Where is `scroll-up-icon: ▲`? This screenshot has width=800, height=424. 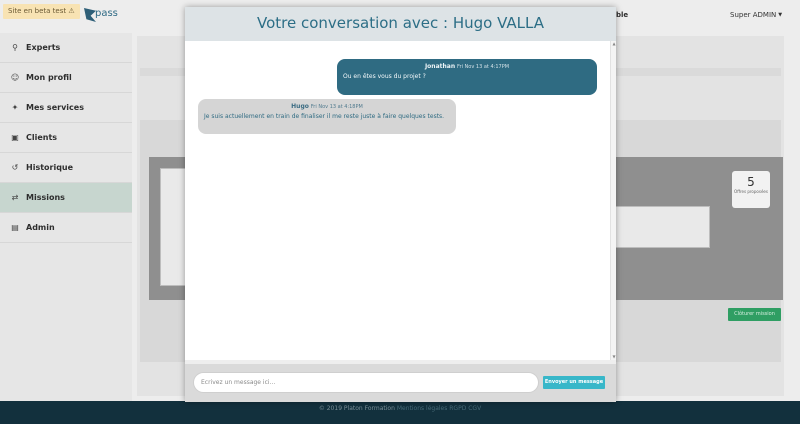 scroll-up-icon: ▲ is located at coordinates (614, 44).